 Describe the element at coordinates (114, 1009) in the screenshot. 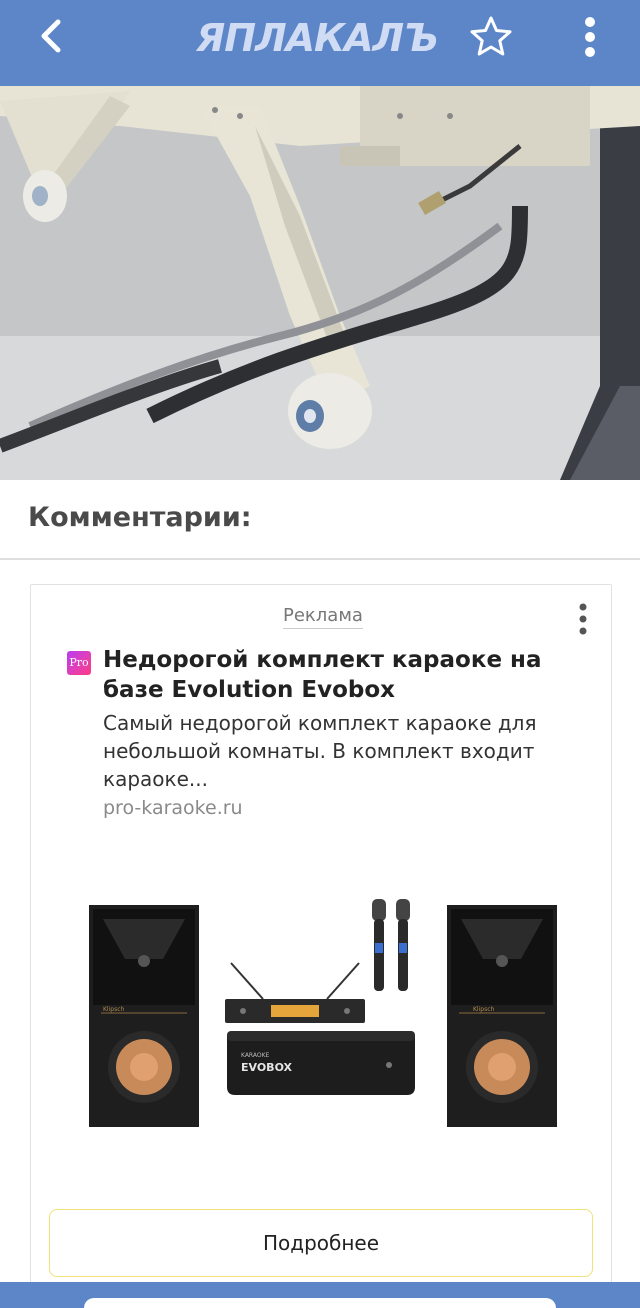

I see `left-speaker-brand: Klipsch` at that location.